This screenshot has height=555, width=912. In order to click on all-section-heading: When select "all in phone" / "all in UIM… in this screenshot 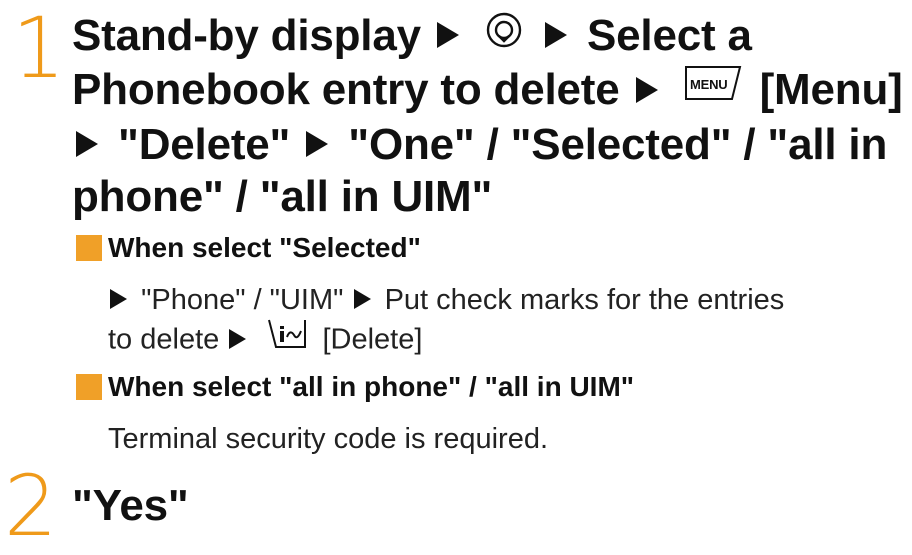, I will do `click(355, 387)`.